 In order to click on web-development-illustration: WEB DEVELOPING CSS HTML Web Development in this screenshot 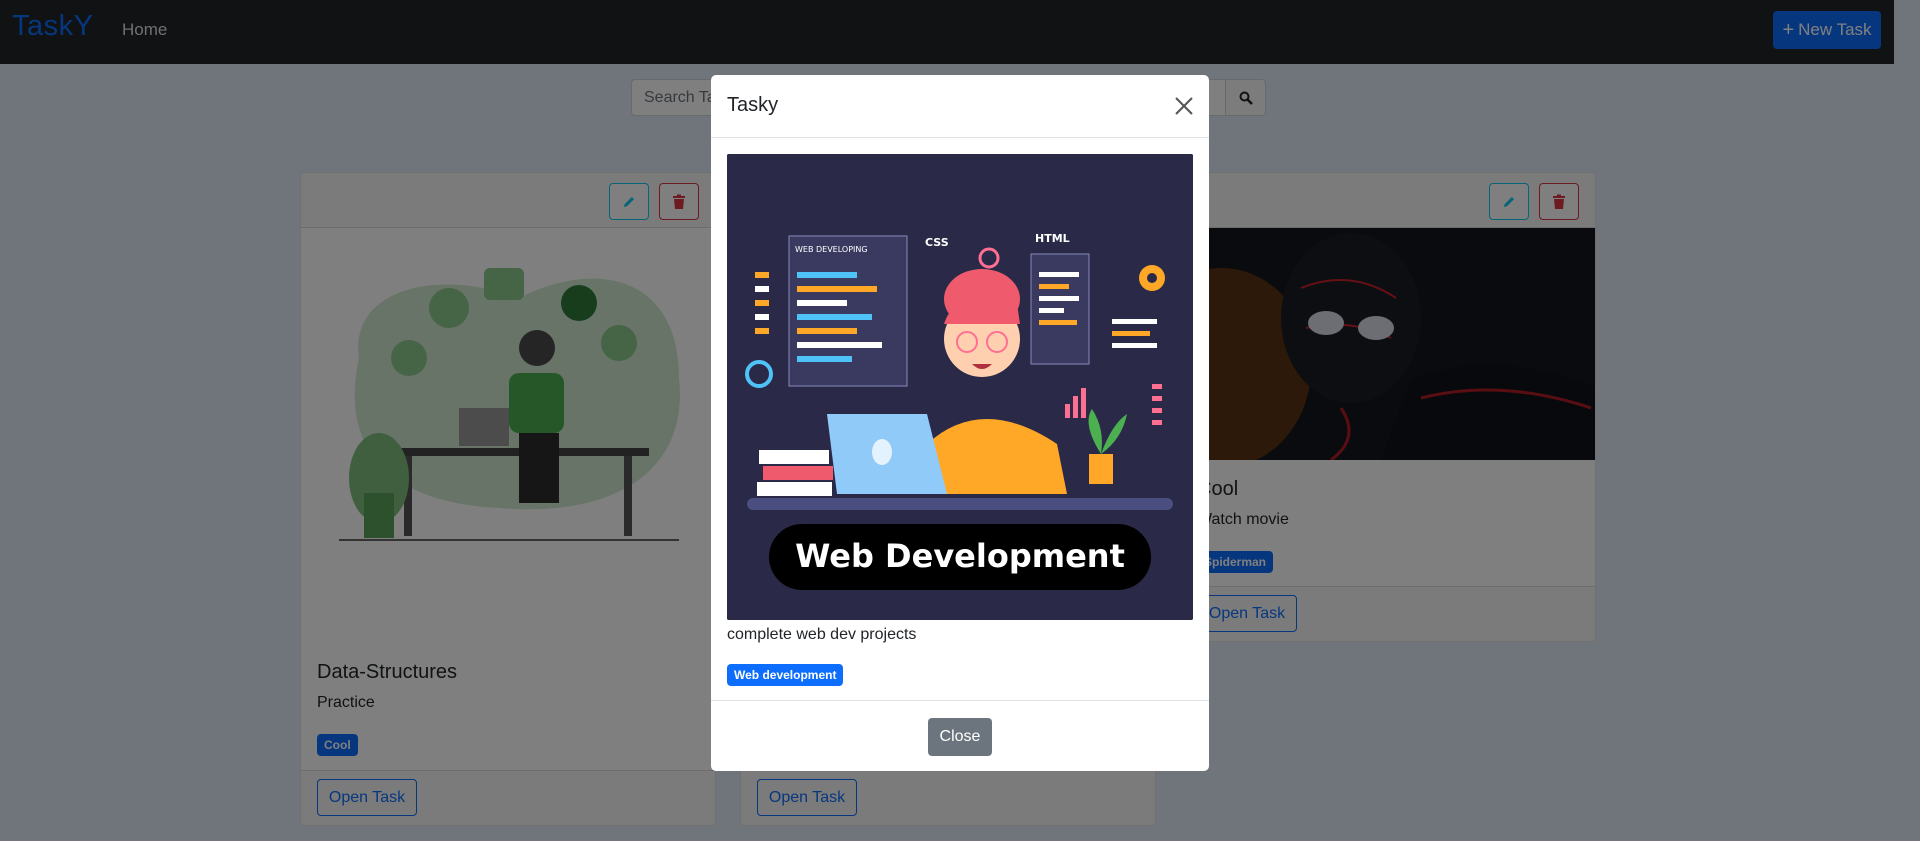, I will do `click(960, 387)`.